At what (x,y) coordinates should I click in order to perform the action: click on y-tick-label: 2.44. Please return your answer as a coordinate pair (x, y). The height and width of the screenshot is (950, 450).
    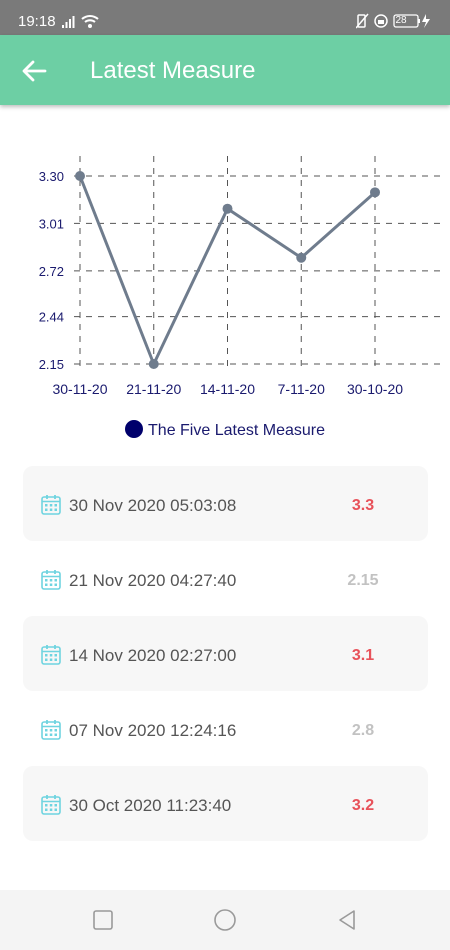
    Looking at the image, I should click on (51, 317).